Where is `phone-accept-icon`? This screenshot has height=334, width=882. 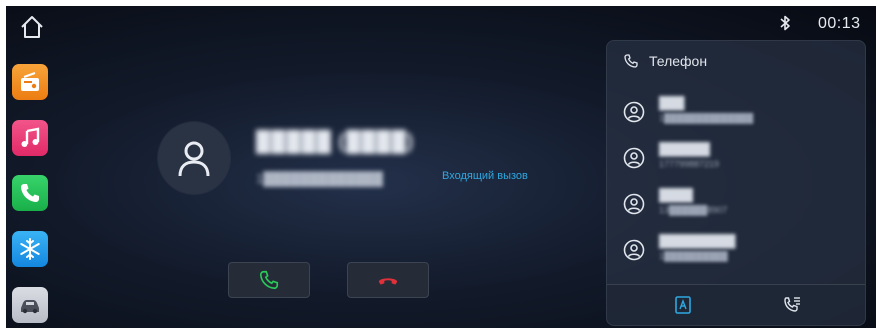 phone-accept-icon is located at coordinates (269, 280).